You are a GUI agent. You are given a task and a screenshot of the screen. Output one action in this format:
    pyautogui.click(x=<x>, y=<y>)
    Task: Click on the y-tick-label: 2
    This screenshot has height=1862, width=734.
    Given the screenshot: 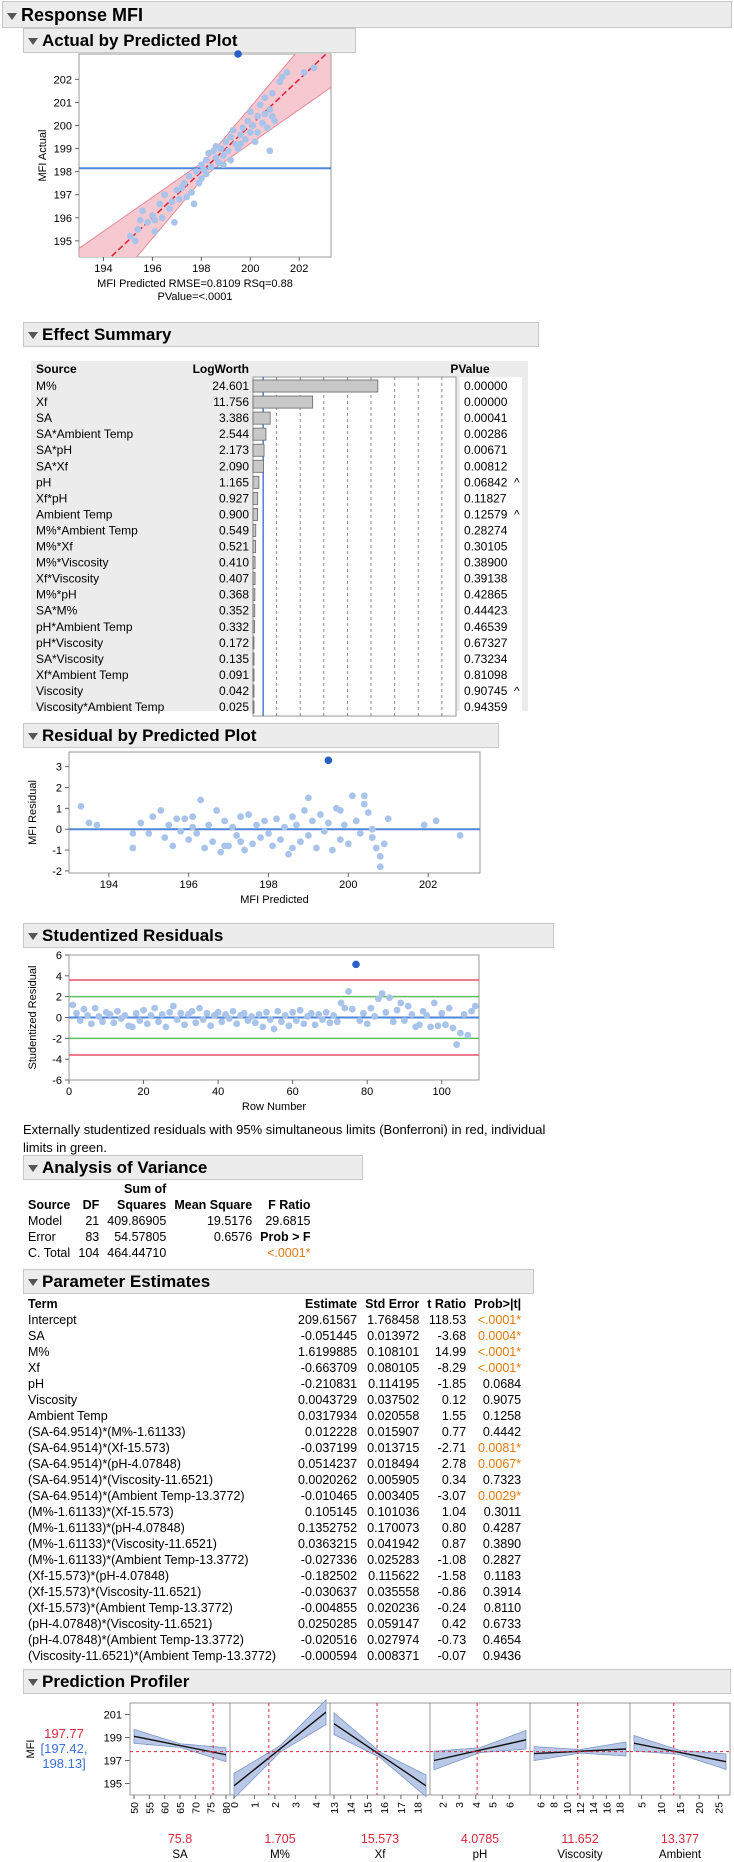 What is the action you would take?
    pyautogui.click(x=59, y=998)
    